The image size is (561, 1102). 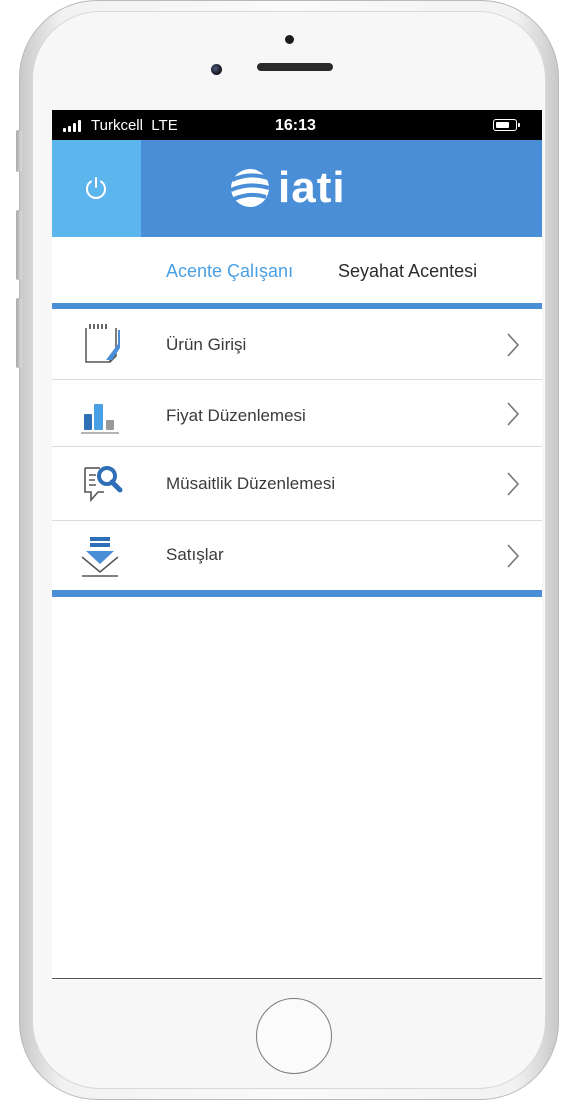 I want to click on battery-level, so click(x=502, y=124).